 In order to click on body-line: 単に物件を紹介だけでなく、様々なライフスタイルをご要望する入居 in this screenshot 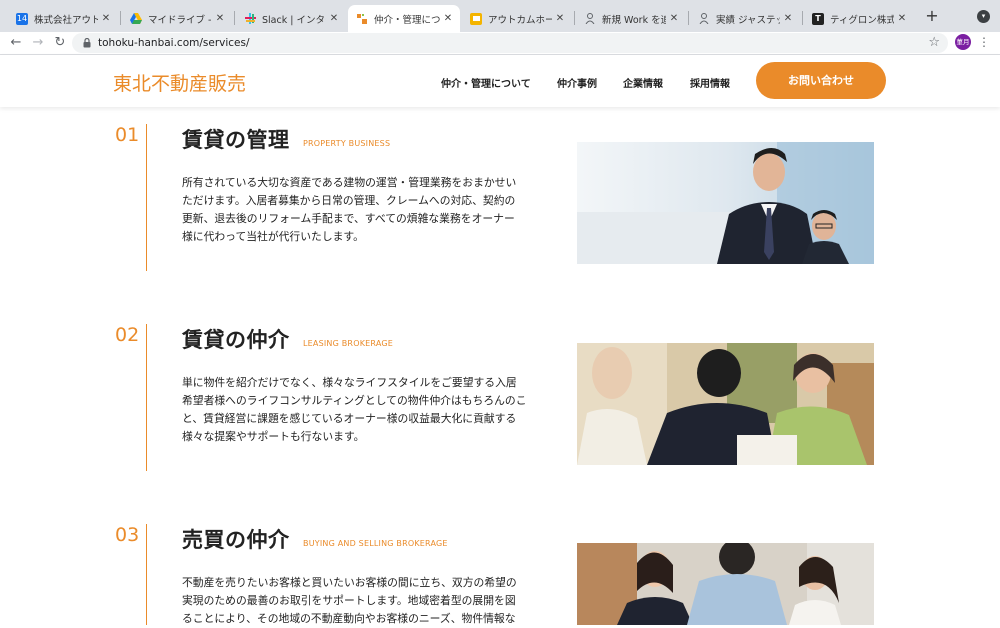, I will do `click(349, 382)`.